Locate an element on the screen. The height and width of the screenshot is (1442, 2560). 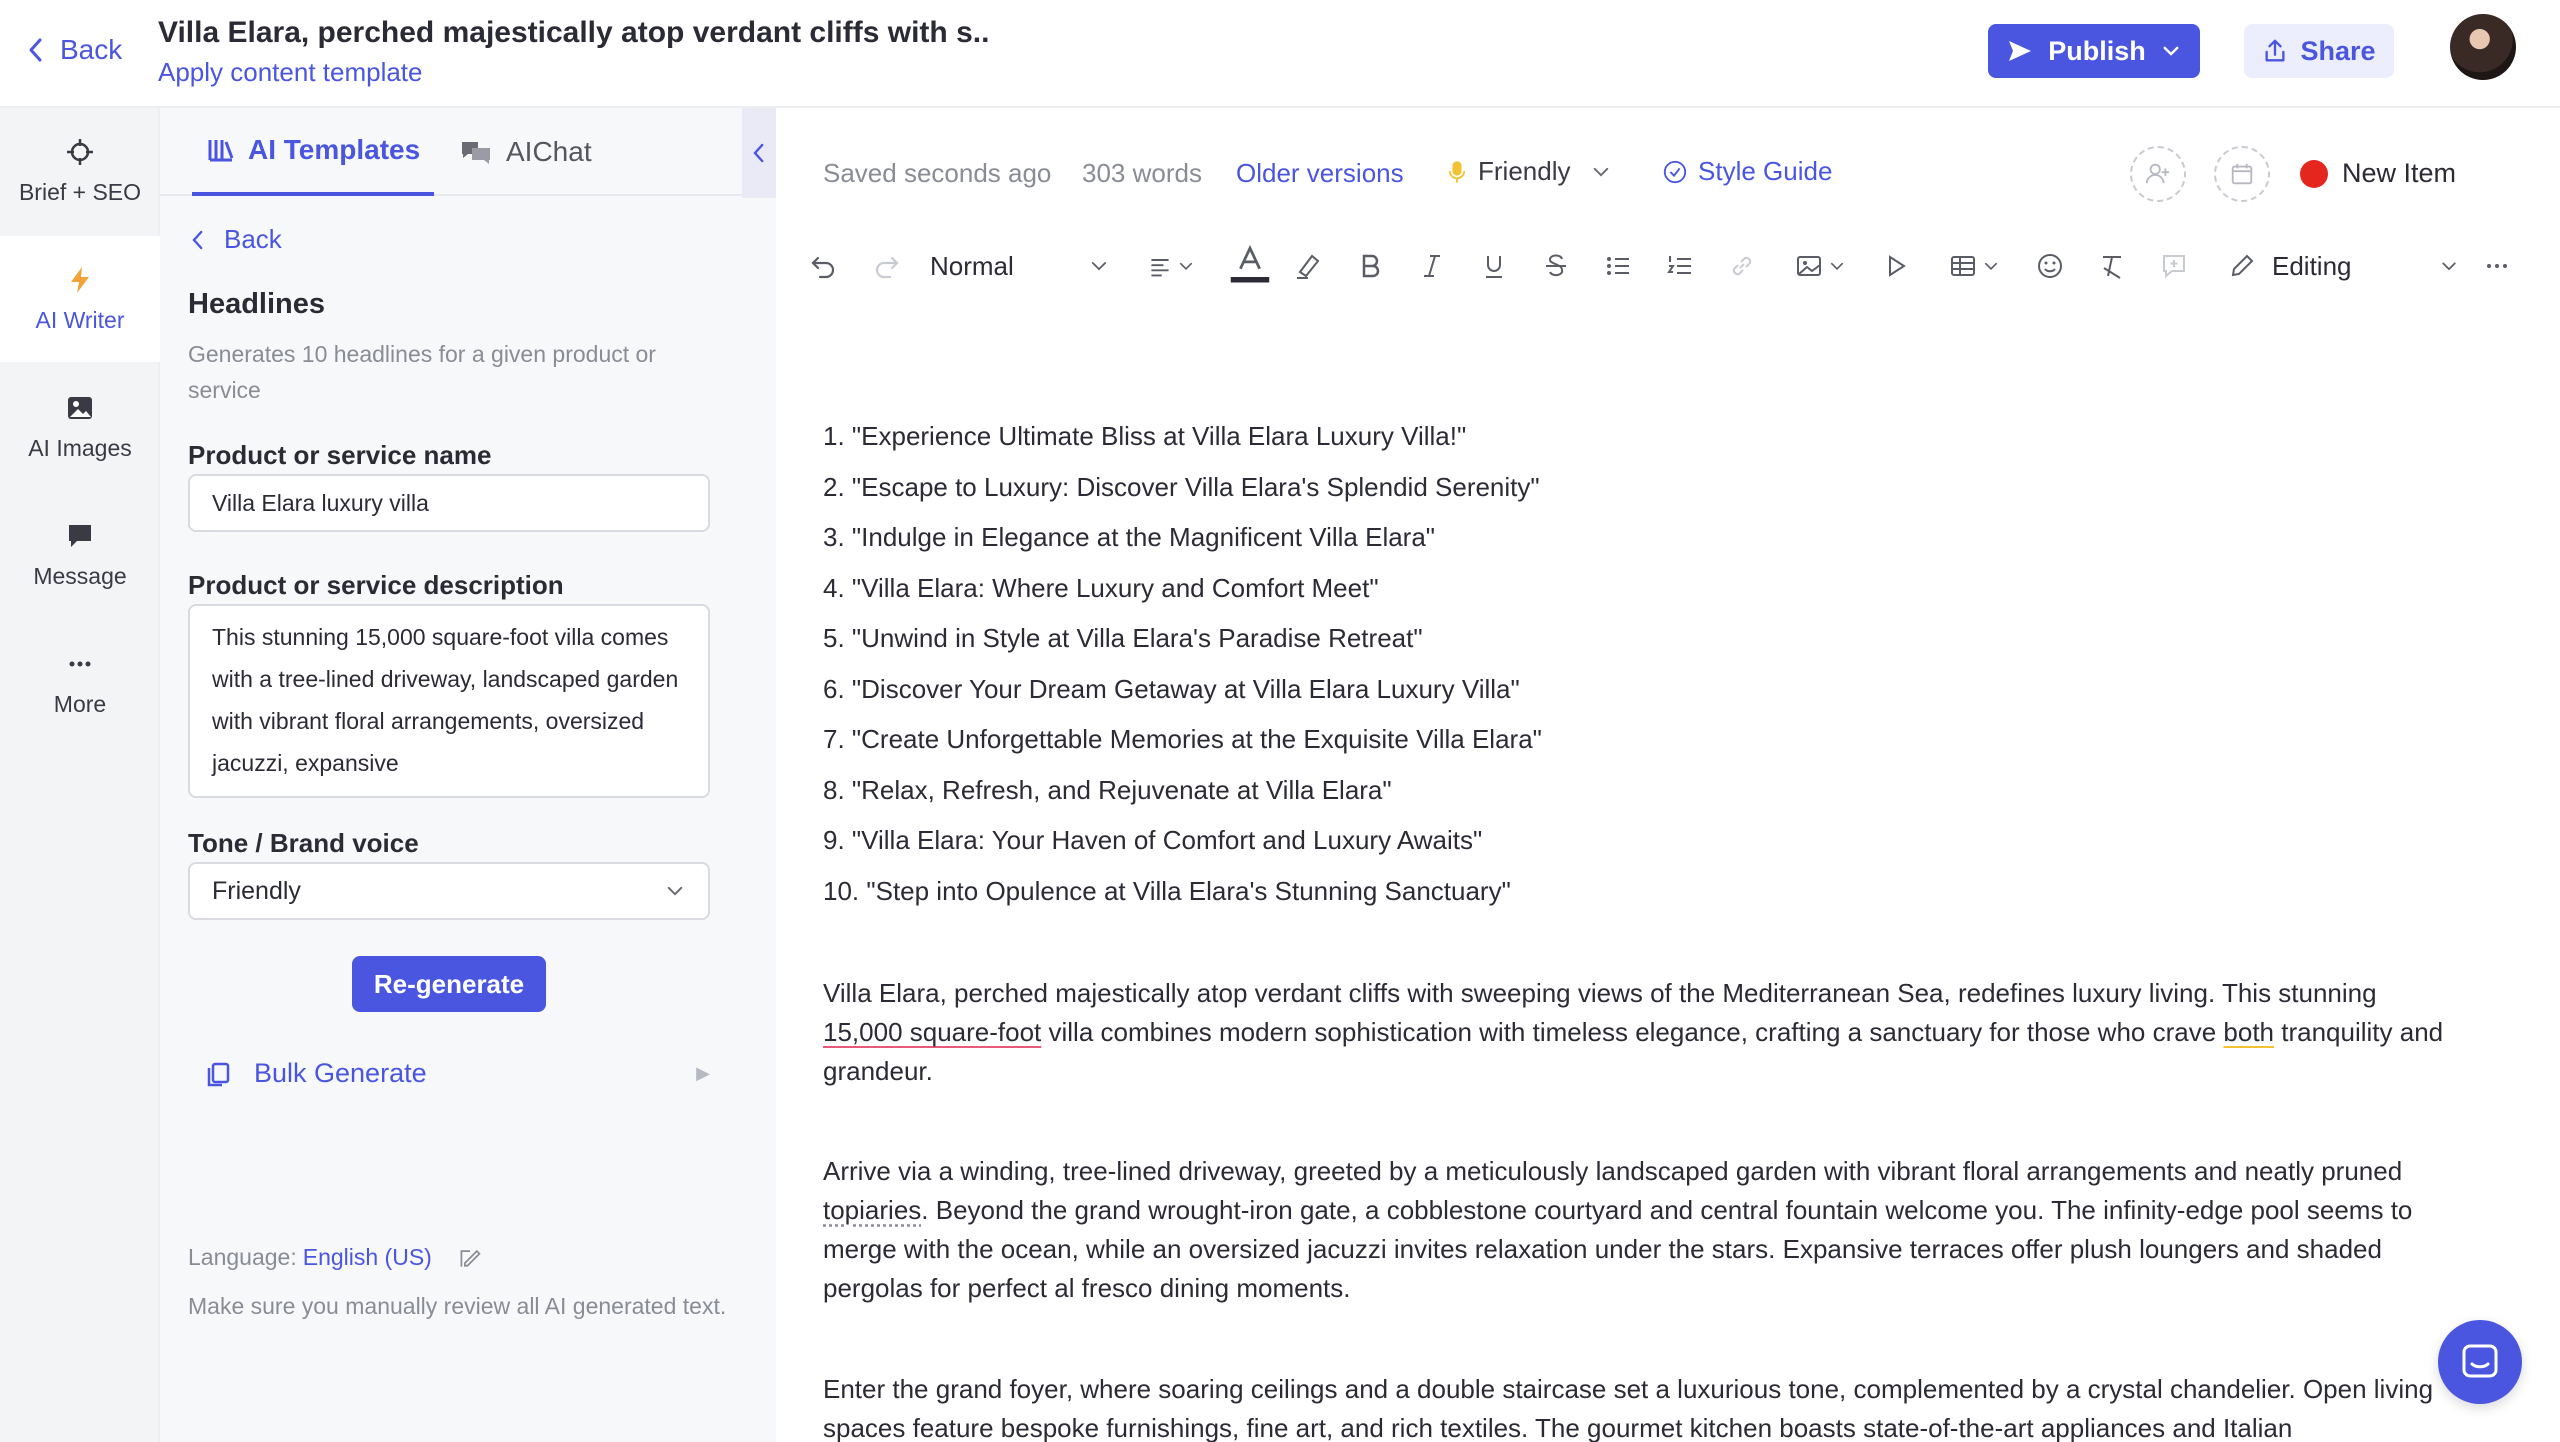
support-chat-button is located at coordinates (2480, 1362).